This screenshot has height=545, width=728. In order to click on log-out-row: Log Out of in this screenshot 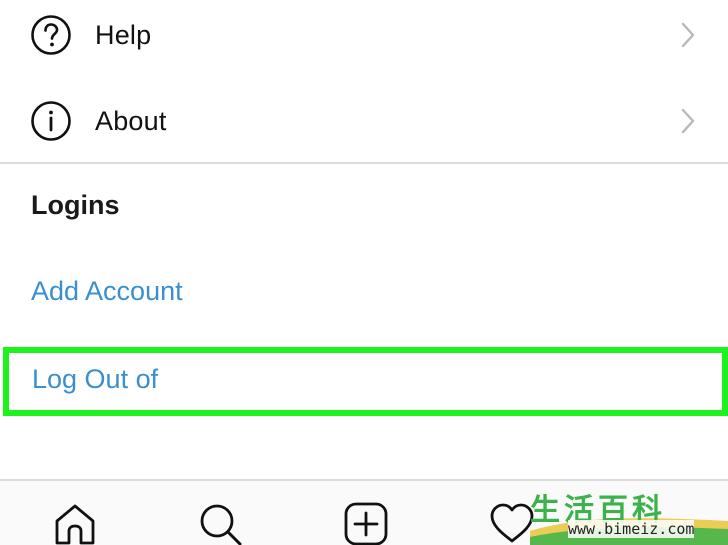, I will do `click(365, 381)`.